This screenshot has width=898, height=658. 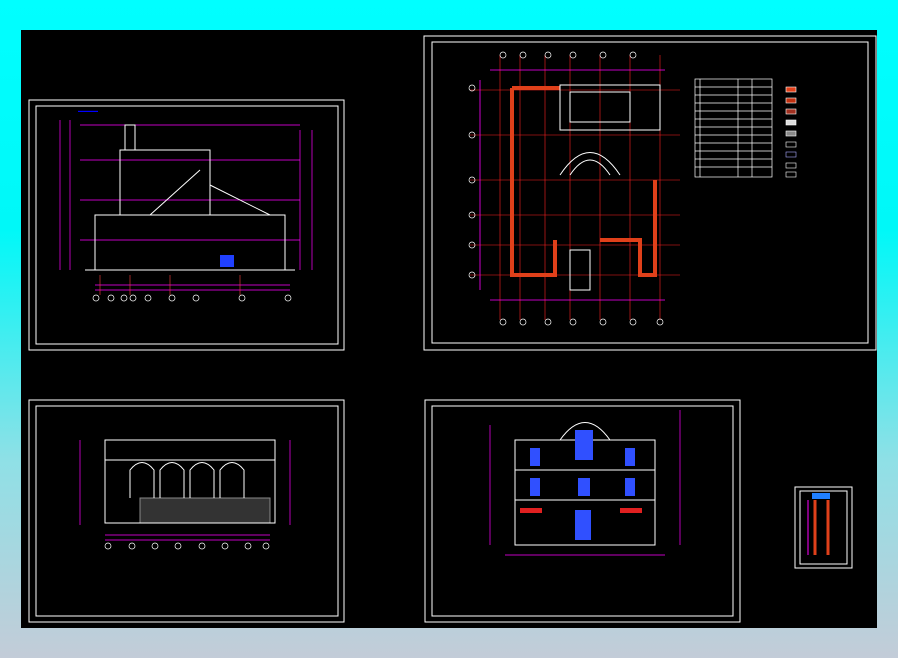 I want to click on room-schedule-table, so click(x=733, y=128).